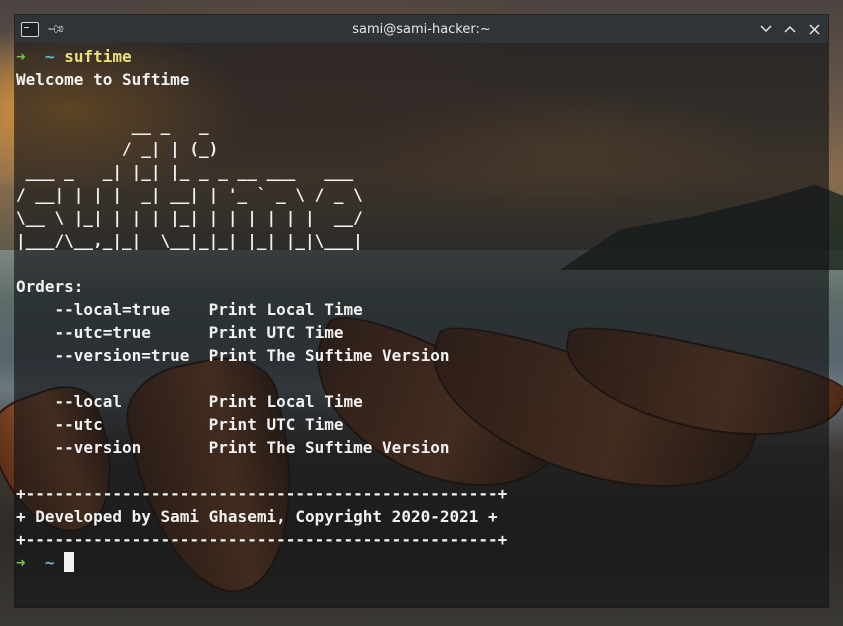 Image resolution: width=843 pixels, height=626 pixels. I want to click on order-row: --version Print The Suftime Version, so click(421, 447).